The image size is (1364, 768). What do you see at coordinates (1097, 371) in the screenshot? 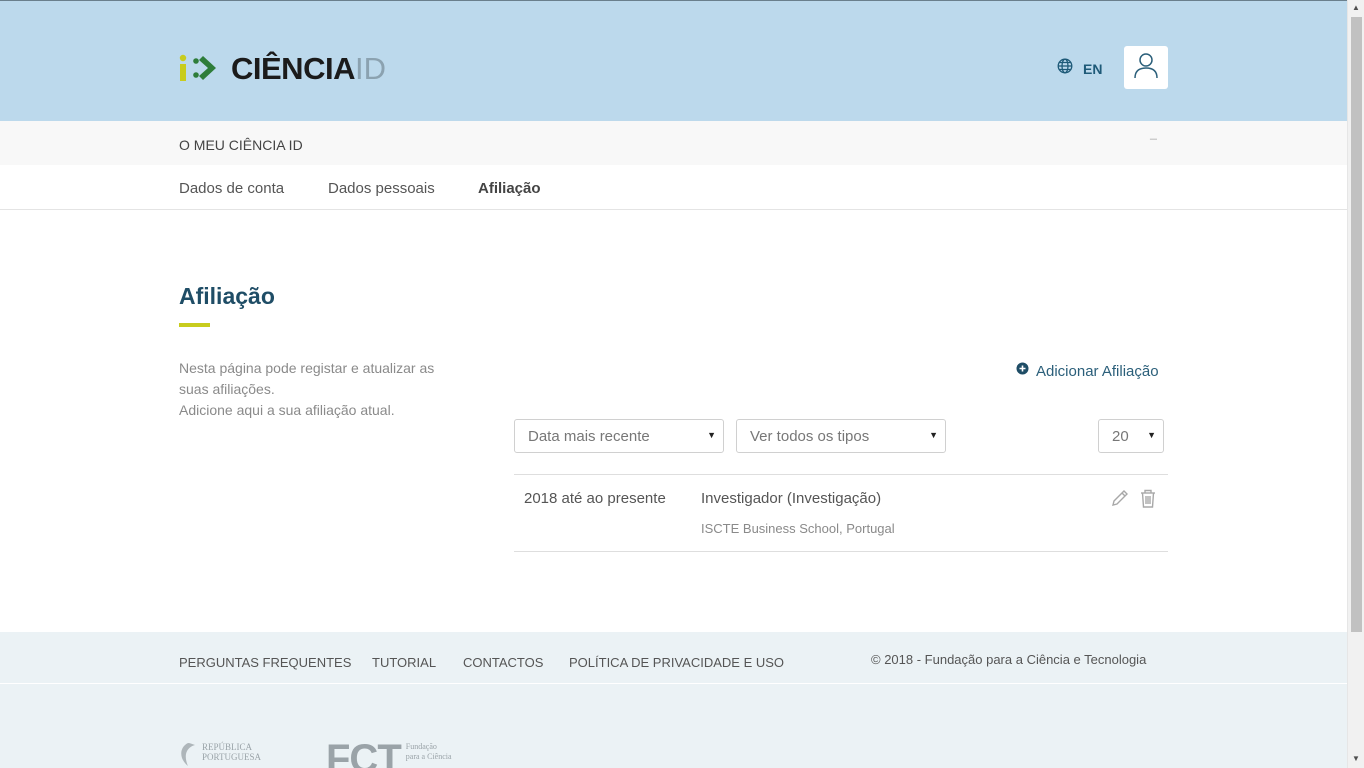
I see `add-affiliation-label: Adicionar Afiliação` at bounding box center [1097, 371].